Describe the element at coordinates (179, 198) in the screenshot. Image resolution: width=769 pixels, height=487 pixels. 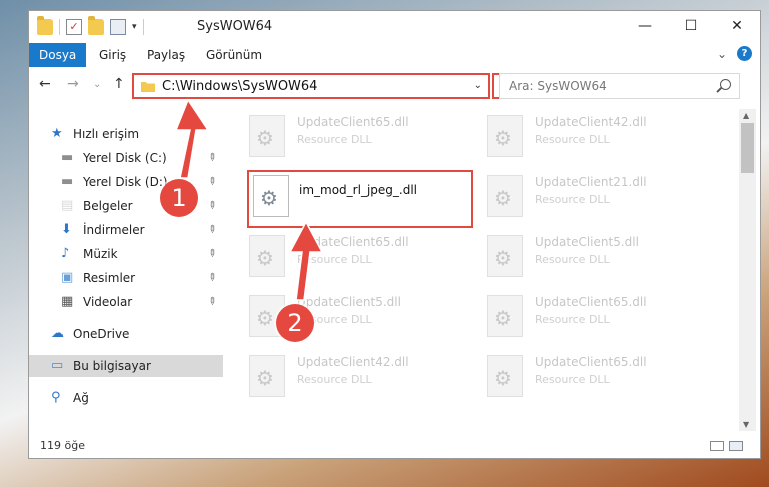
I see `step-1-callout: 1` at that location.